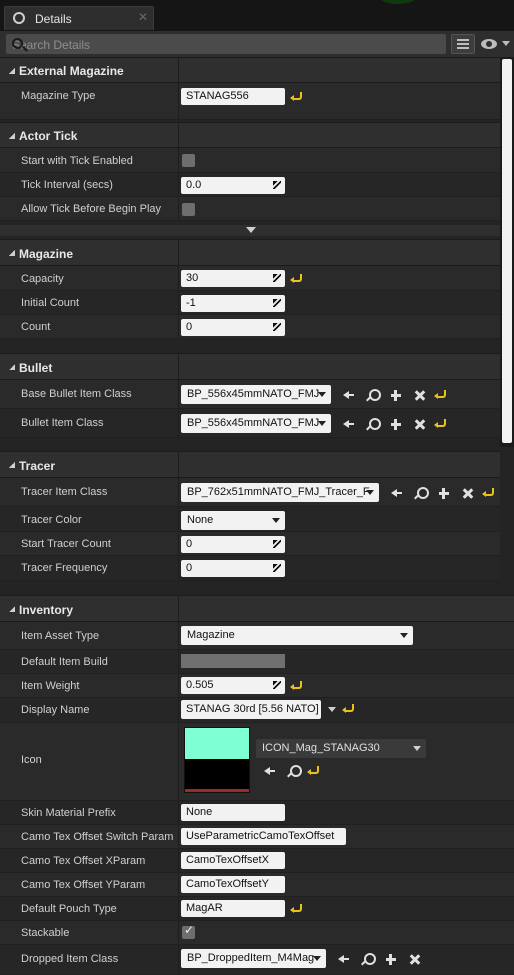 The image size is (514, 975). I want to click on icon-thumbnail, so click(217, 760).